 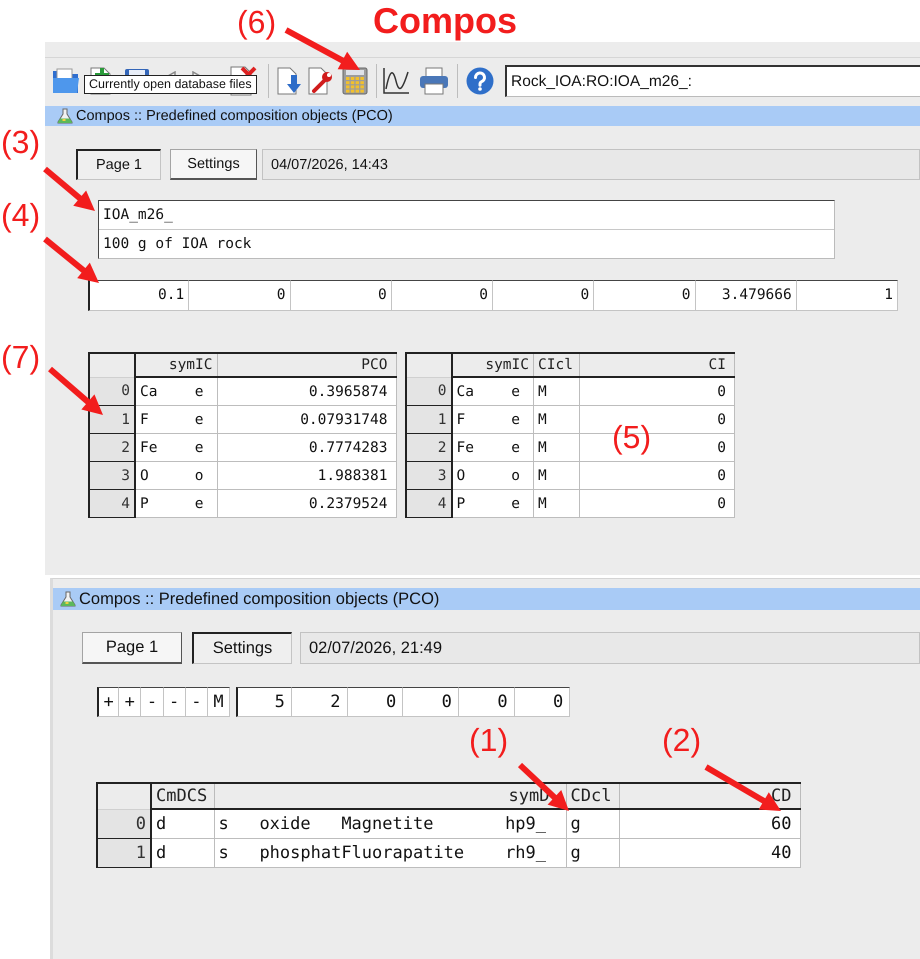 I want to click on value-field: 2, so click(x=320, y=702).